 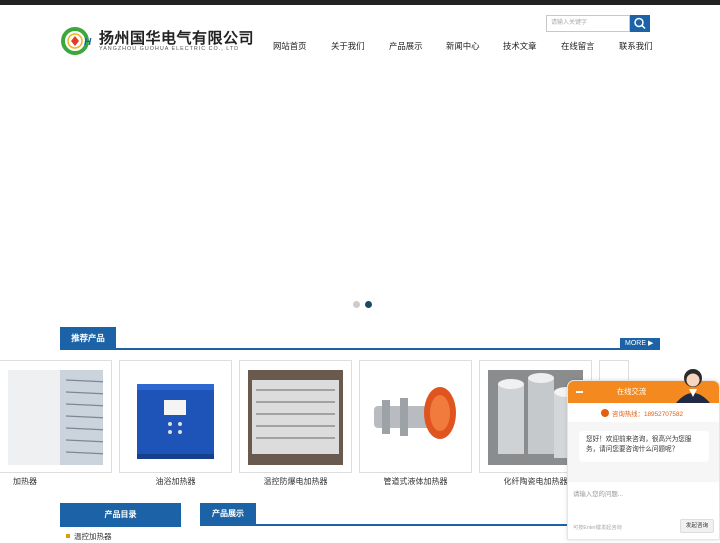 I want to click on more-button: MORE ▶, so click(x=640, y=344).